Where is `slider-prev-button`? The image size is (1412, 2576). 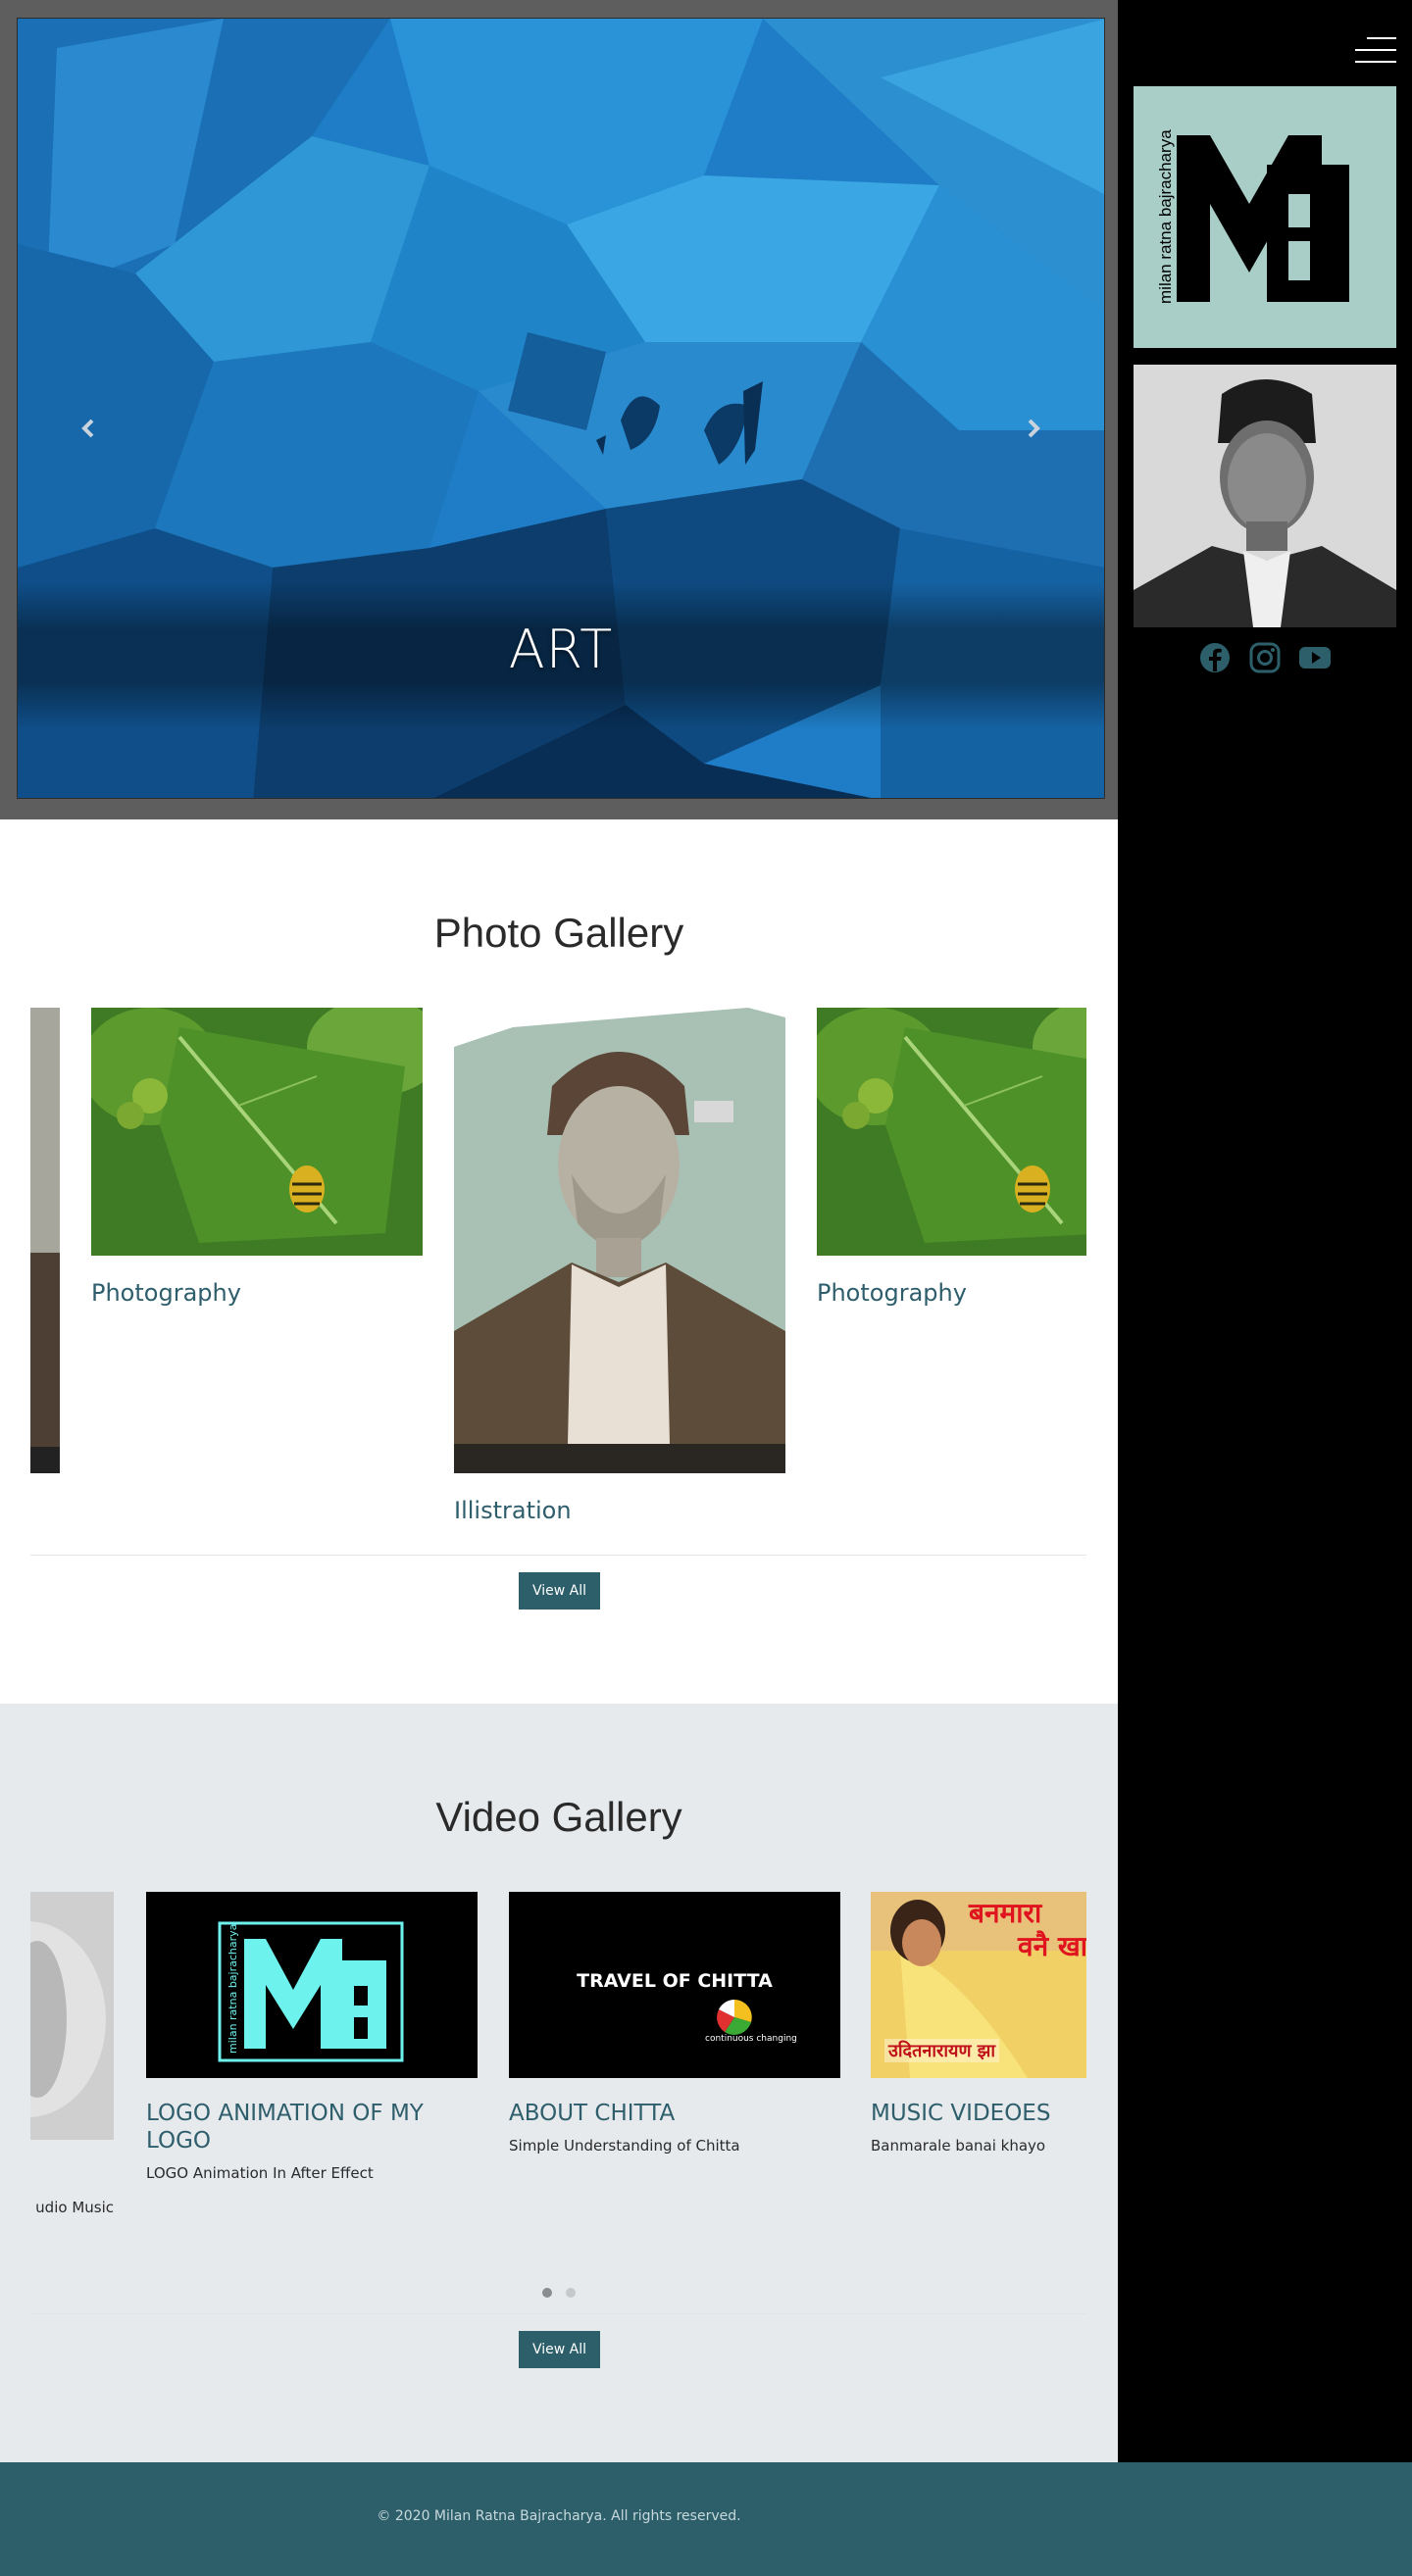
slider-prev-button is located at coordinates (88, 428).